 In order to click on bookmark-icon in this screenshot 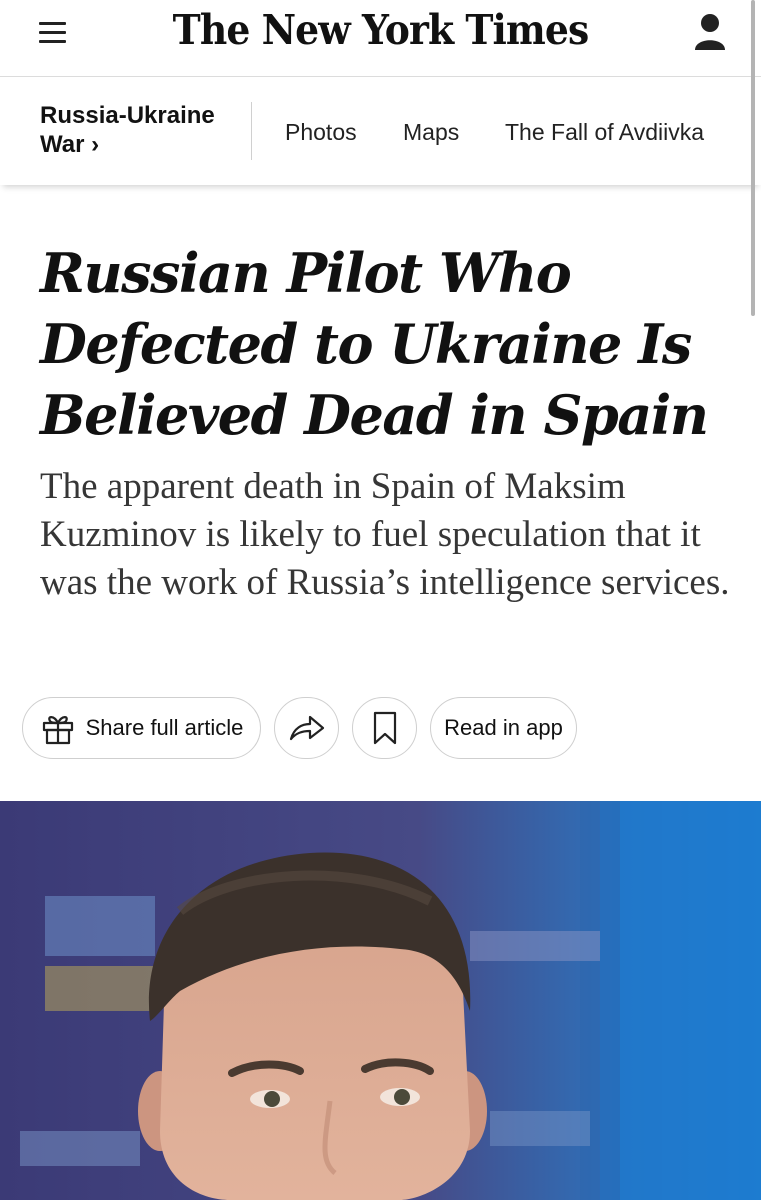, I will do `click(385, 728)`.